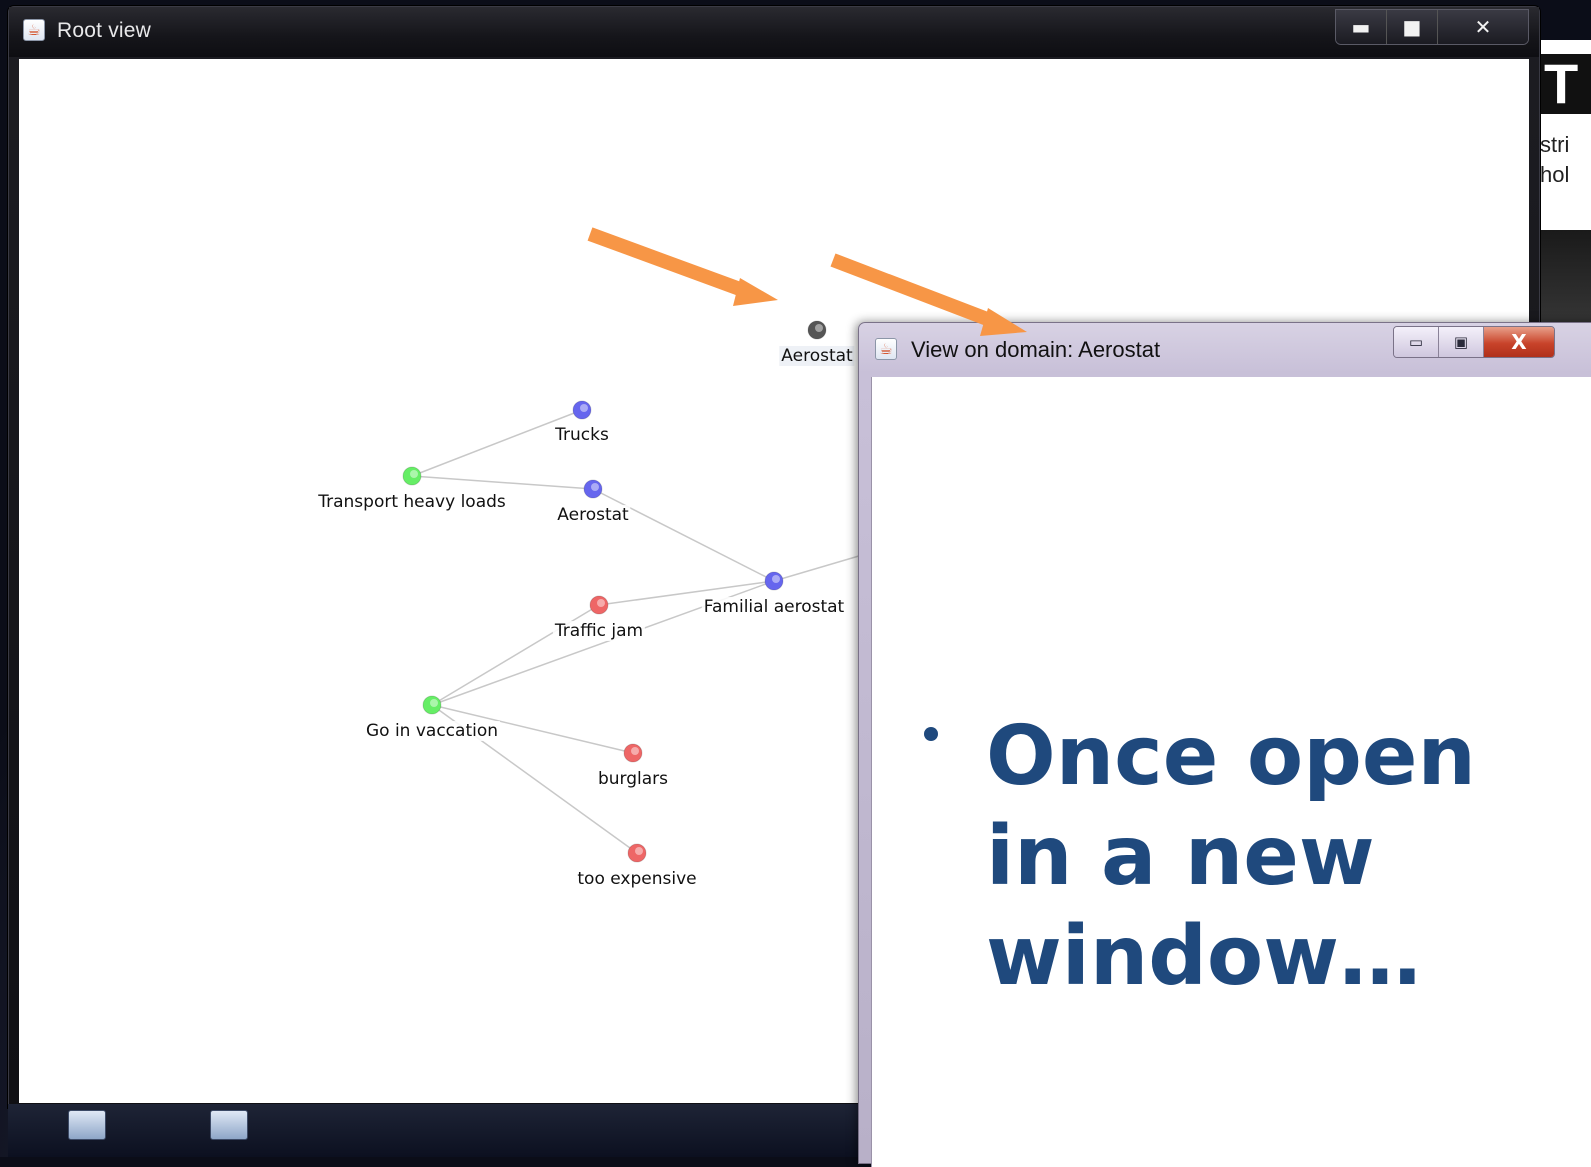 This screenshot has height=1167, width=1591. What do you see at coordinates (1555, 174) in the screenshot?
I see `background-window-text-2: hol` at bounding box center [1555, 174].